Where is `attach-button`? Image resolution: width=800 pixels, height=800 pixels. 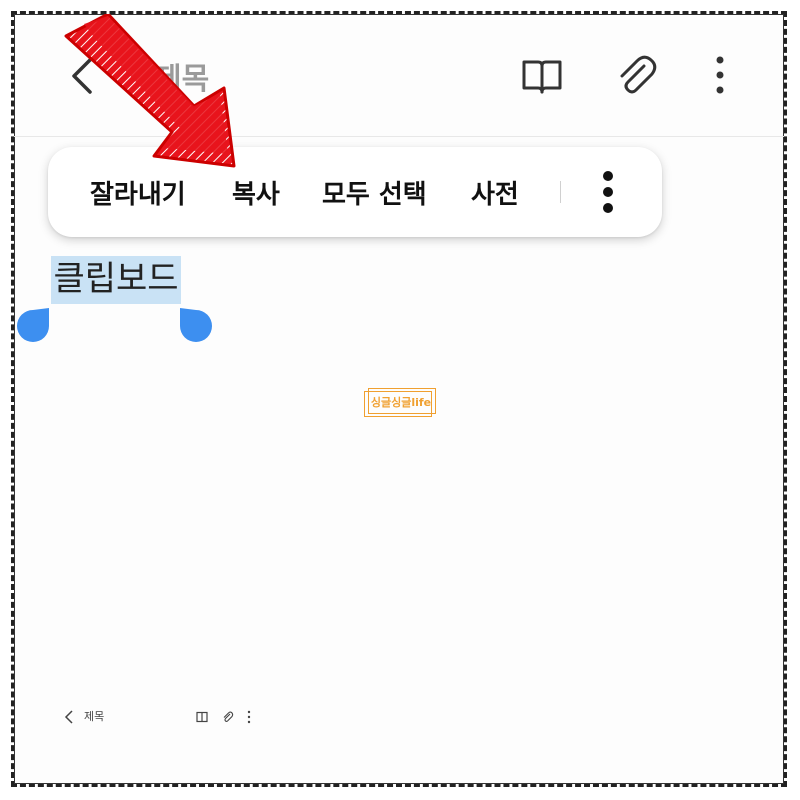 attach-button is located at coordinates (636, 76).